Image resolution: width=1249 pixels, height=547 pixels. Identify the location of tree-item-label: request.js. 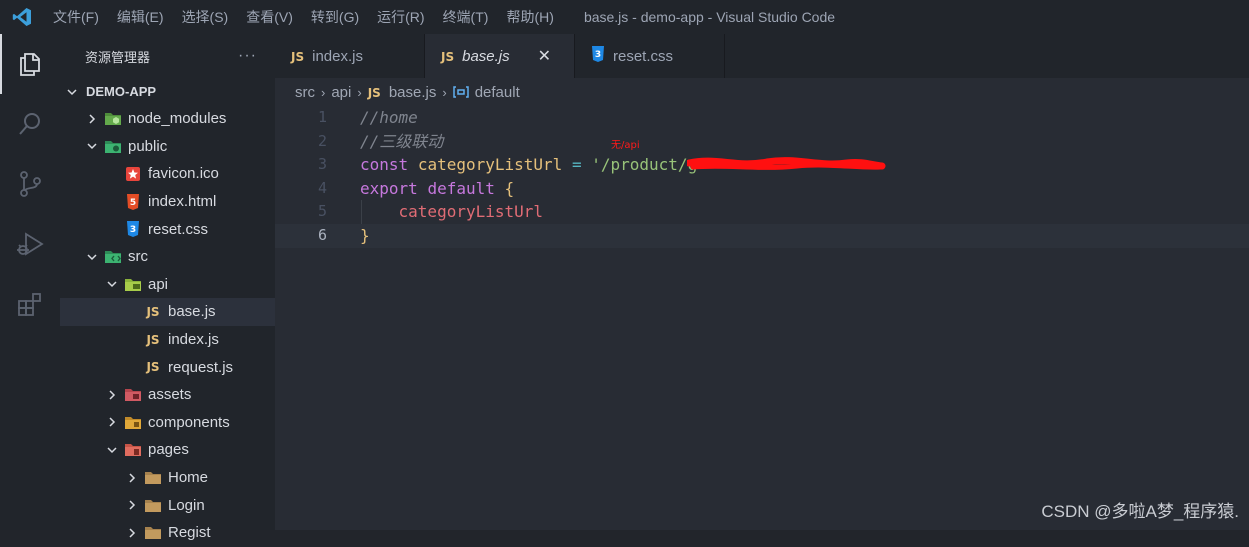
(201, 367).